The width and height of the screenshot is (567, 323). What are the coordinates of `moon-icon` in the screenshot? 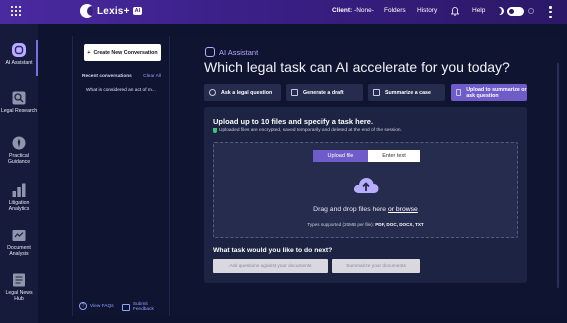 It's located at (500, 11).